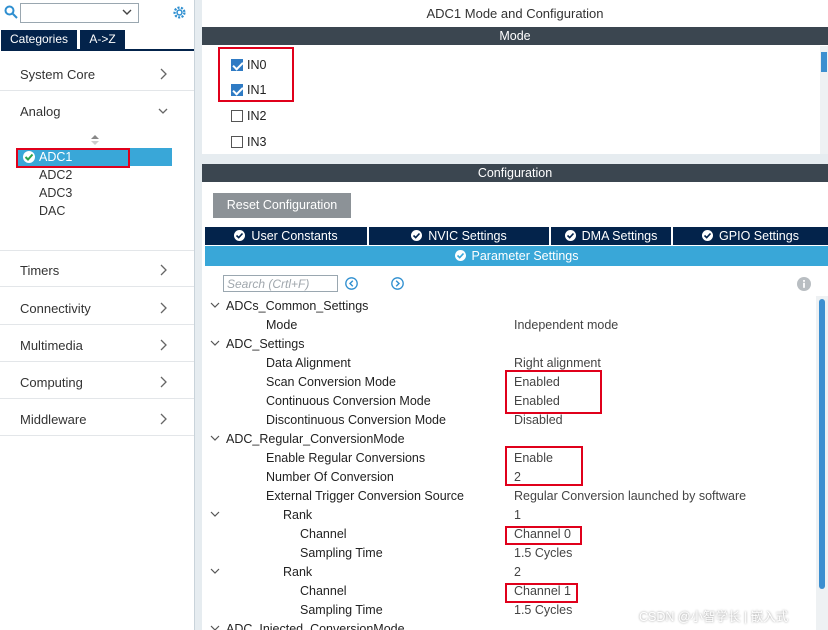  Describe the element at coordinates (97, 74) in the screenshot. I see `category-system-core: System Core` at that location.